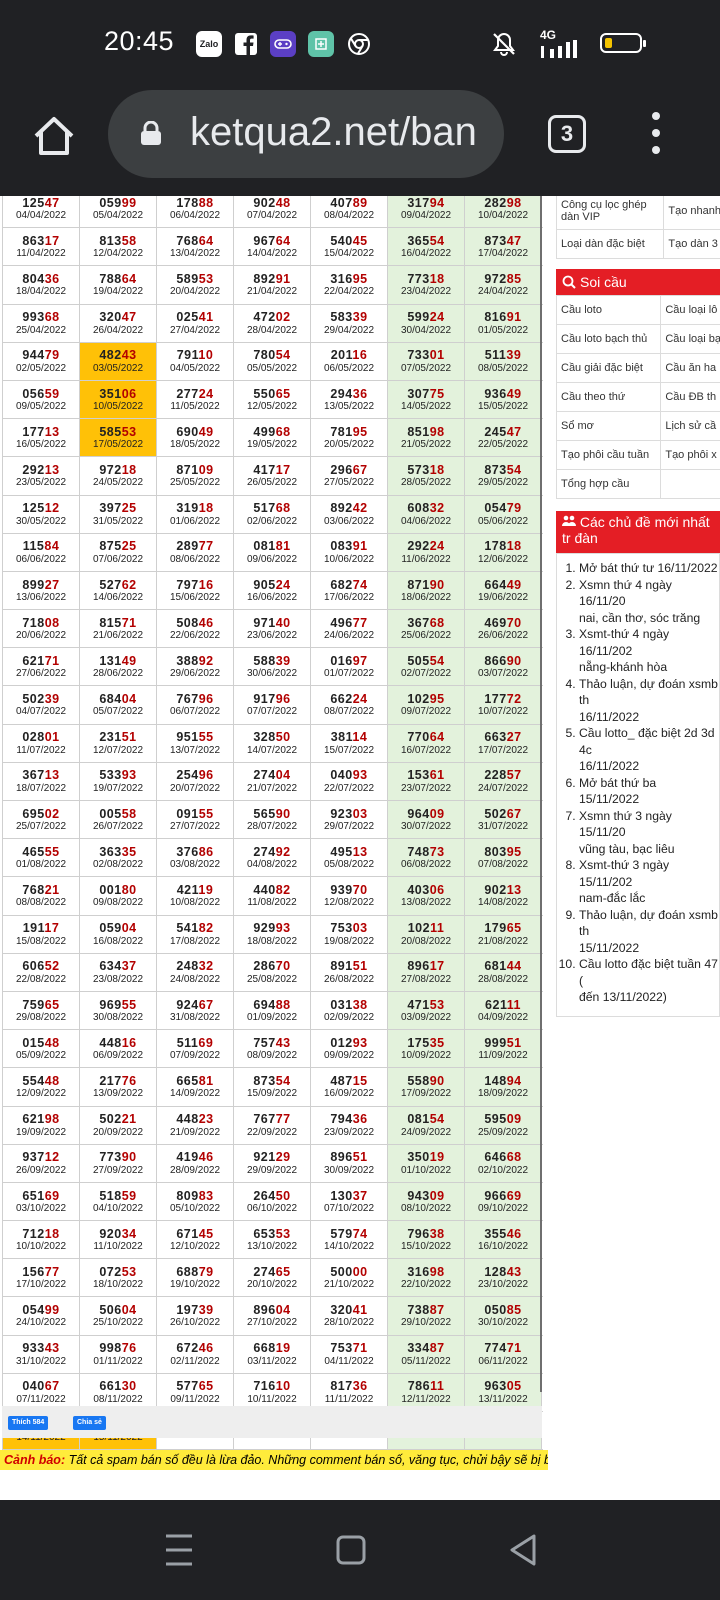  I want to click on result-cell: 53393 19/07/2022, so click(118, 781).